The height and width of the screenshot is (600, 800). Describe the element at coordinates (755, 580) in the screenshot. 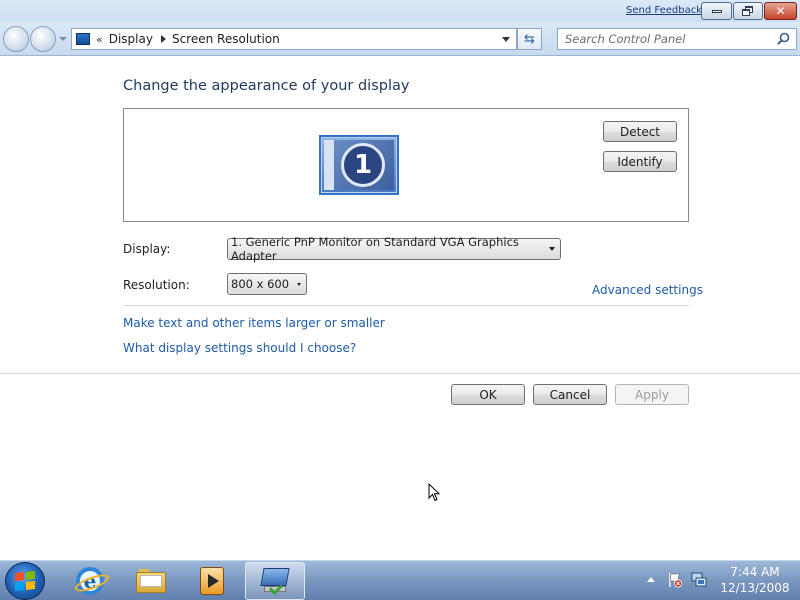

I see `system-clock: 7:44 AM 12/13/2008` at that location.